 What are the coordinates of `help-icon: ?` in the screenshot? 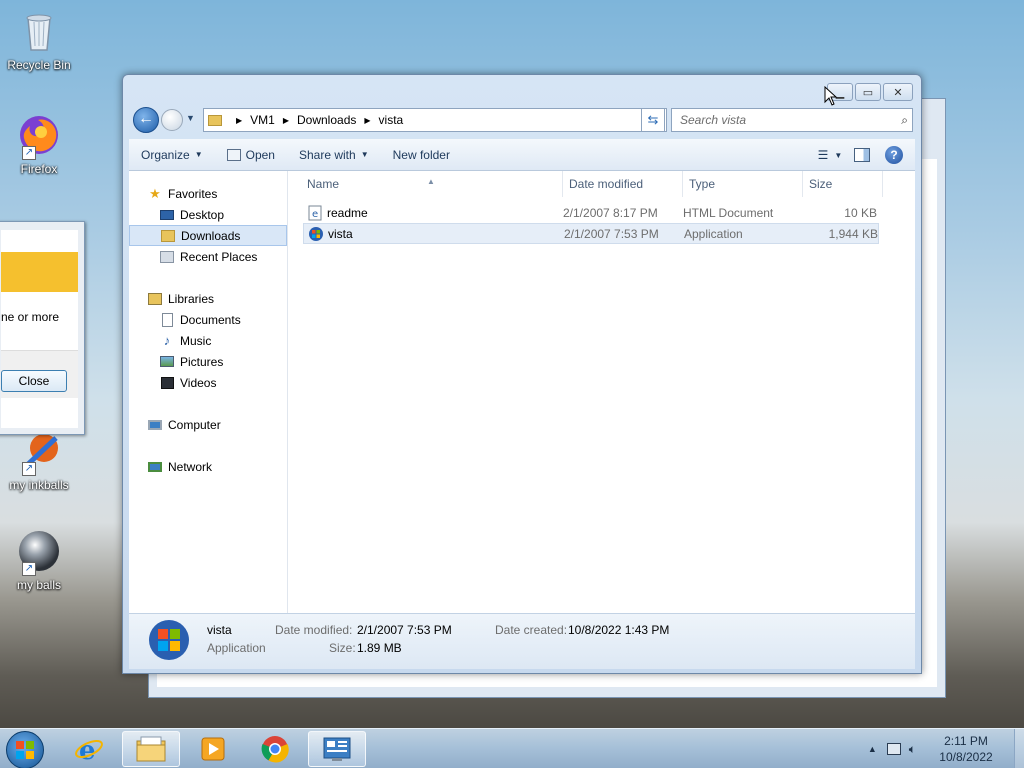 It's located at (894, 155).